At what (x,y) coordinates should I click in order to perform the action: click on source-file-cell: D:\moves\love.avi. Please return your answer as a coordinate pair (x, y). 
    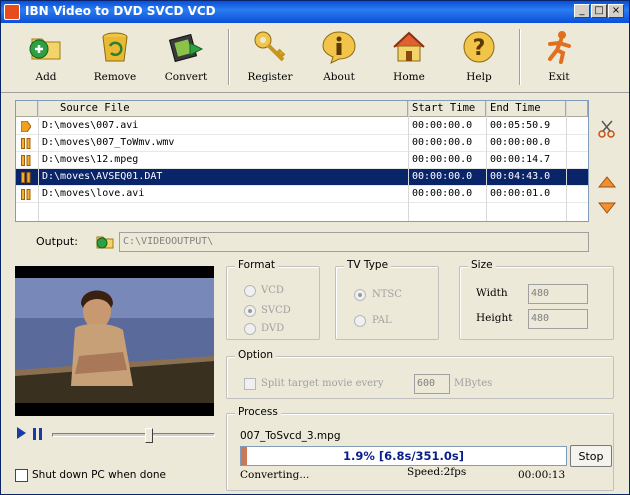
    Looking at the image, I should click on (93, 193).